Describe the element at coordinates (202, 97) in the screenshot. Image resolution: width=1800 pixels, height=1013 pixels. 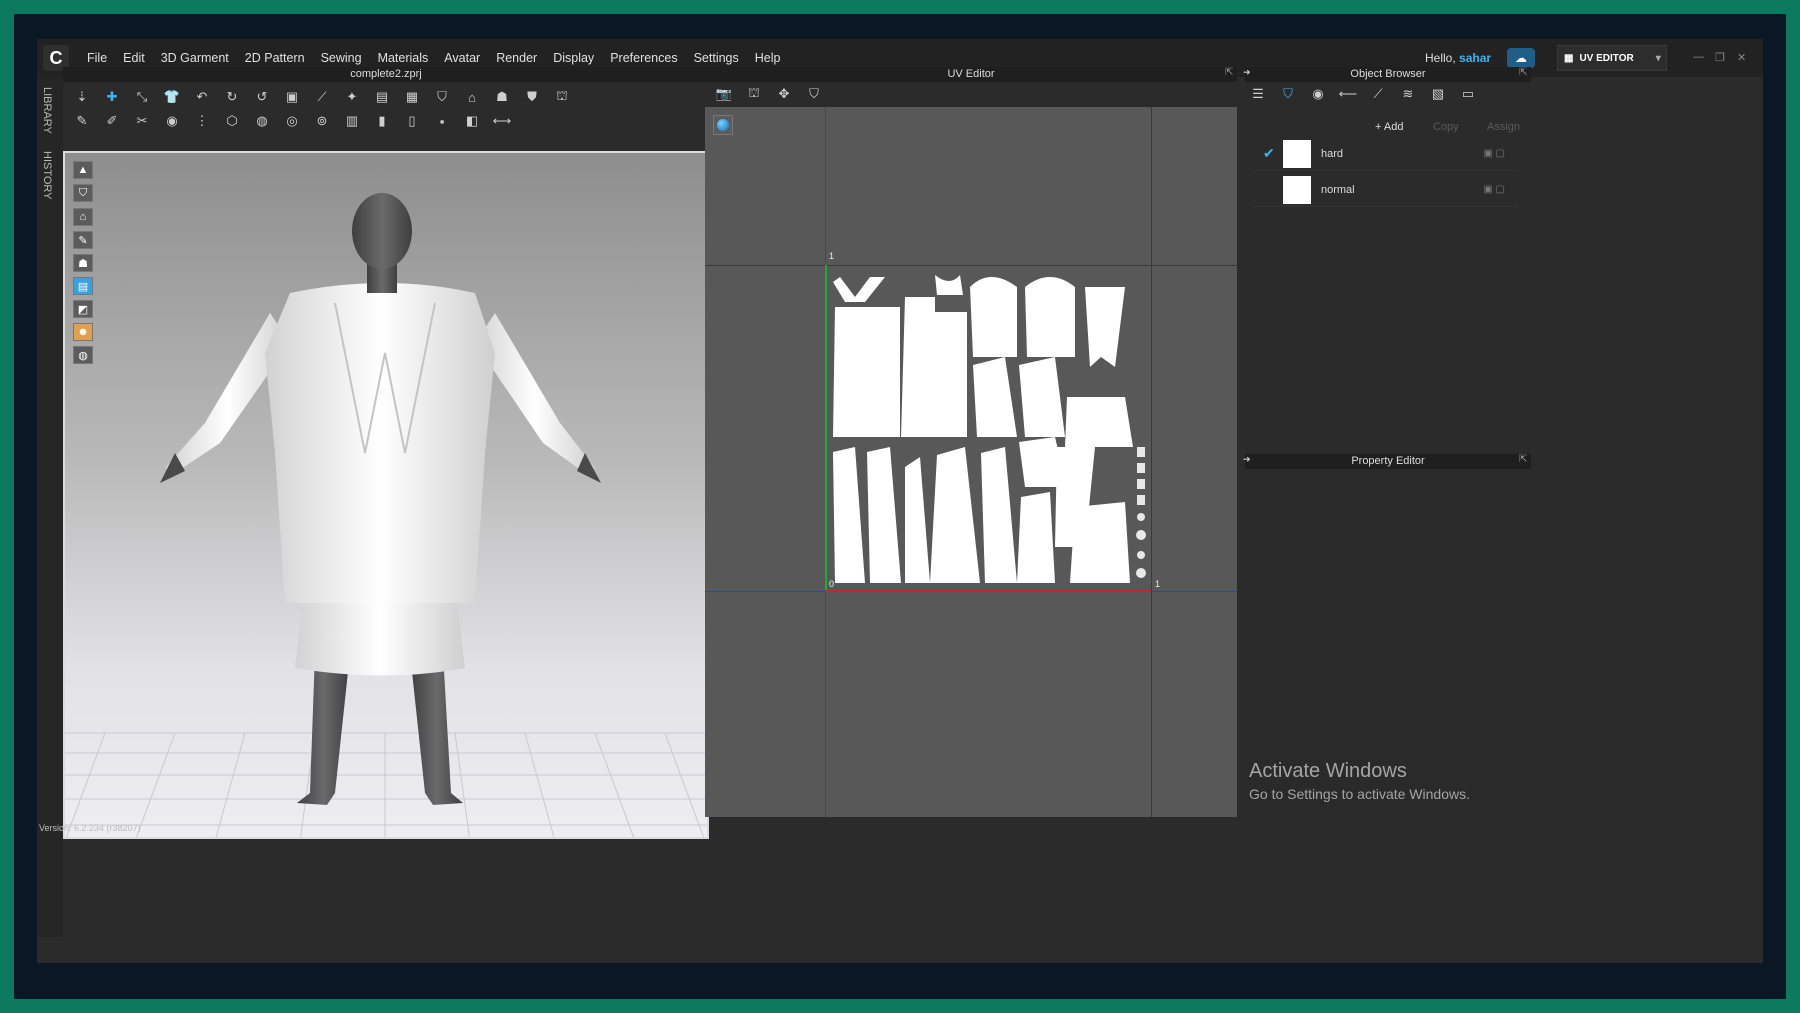
I see `fold-icon: ↶` at that location.